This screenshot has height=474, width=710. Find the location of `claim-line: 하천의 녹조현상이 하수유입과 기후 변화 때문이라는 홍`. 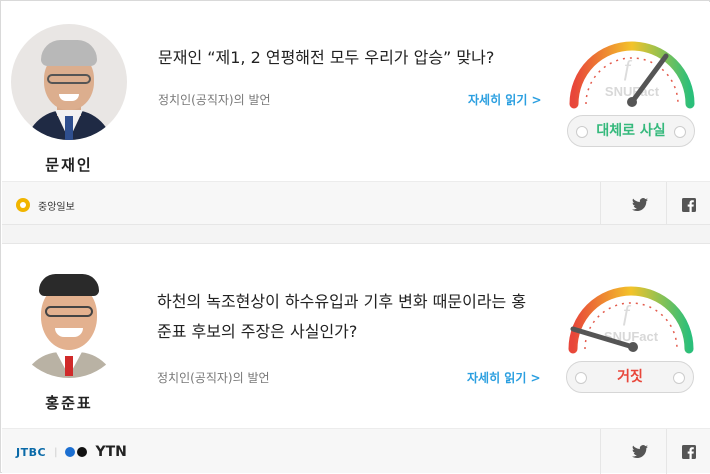

claim-line: 하천의 녹조현상이 하수유입과 기후 변화 때문이라는 홍 is located at coordinates (342, 301).